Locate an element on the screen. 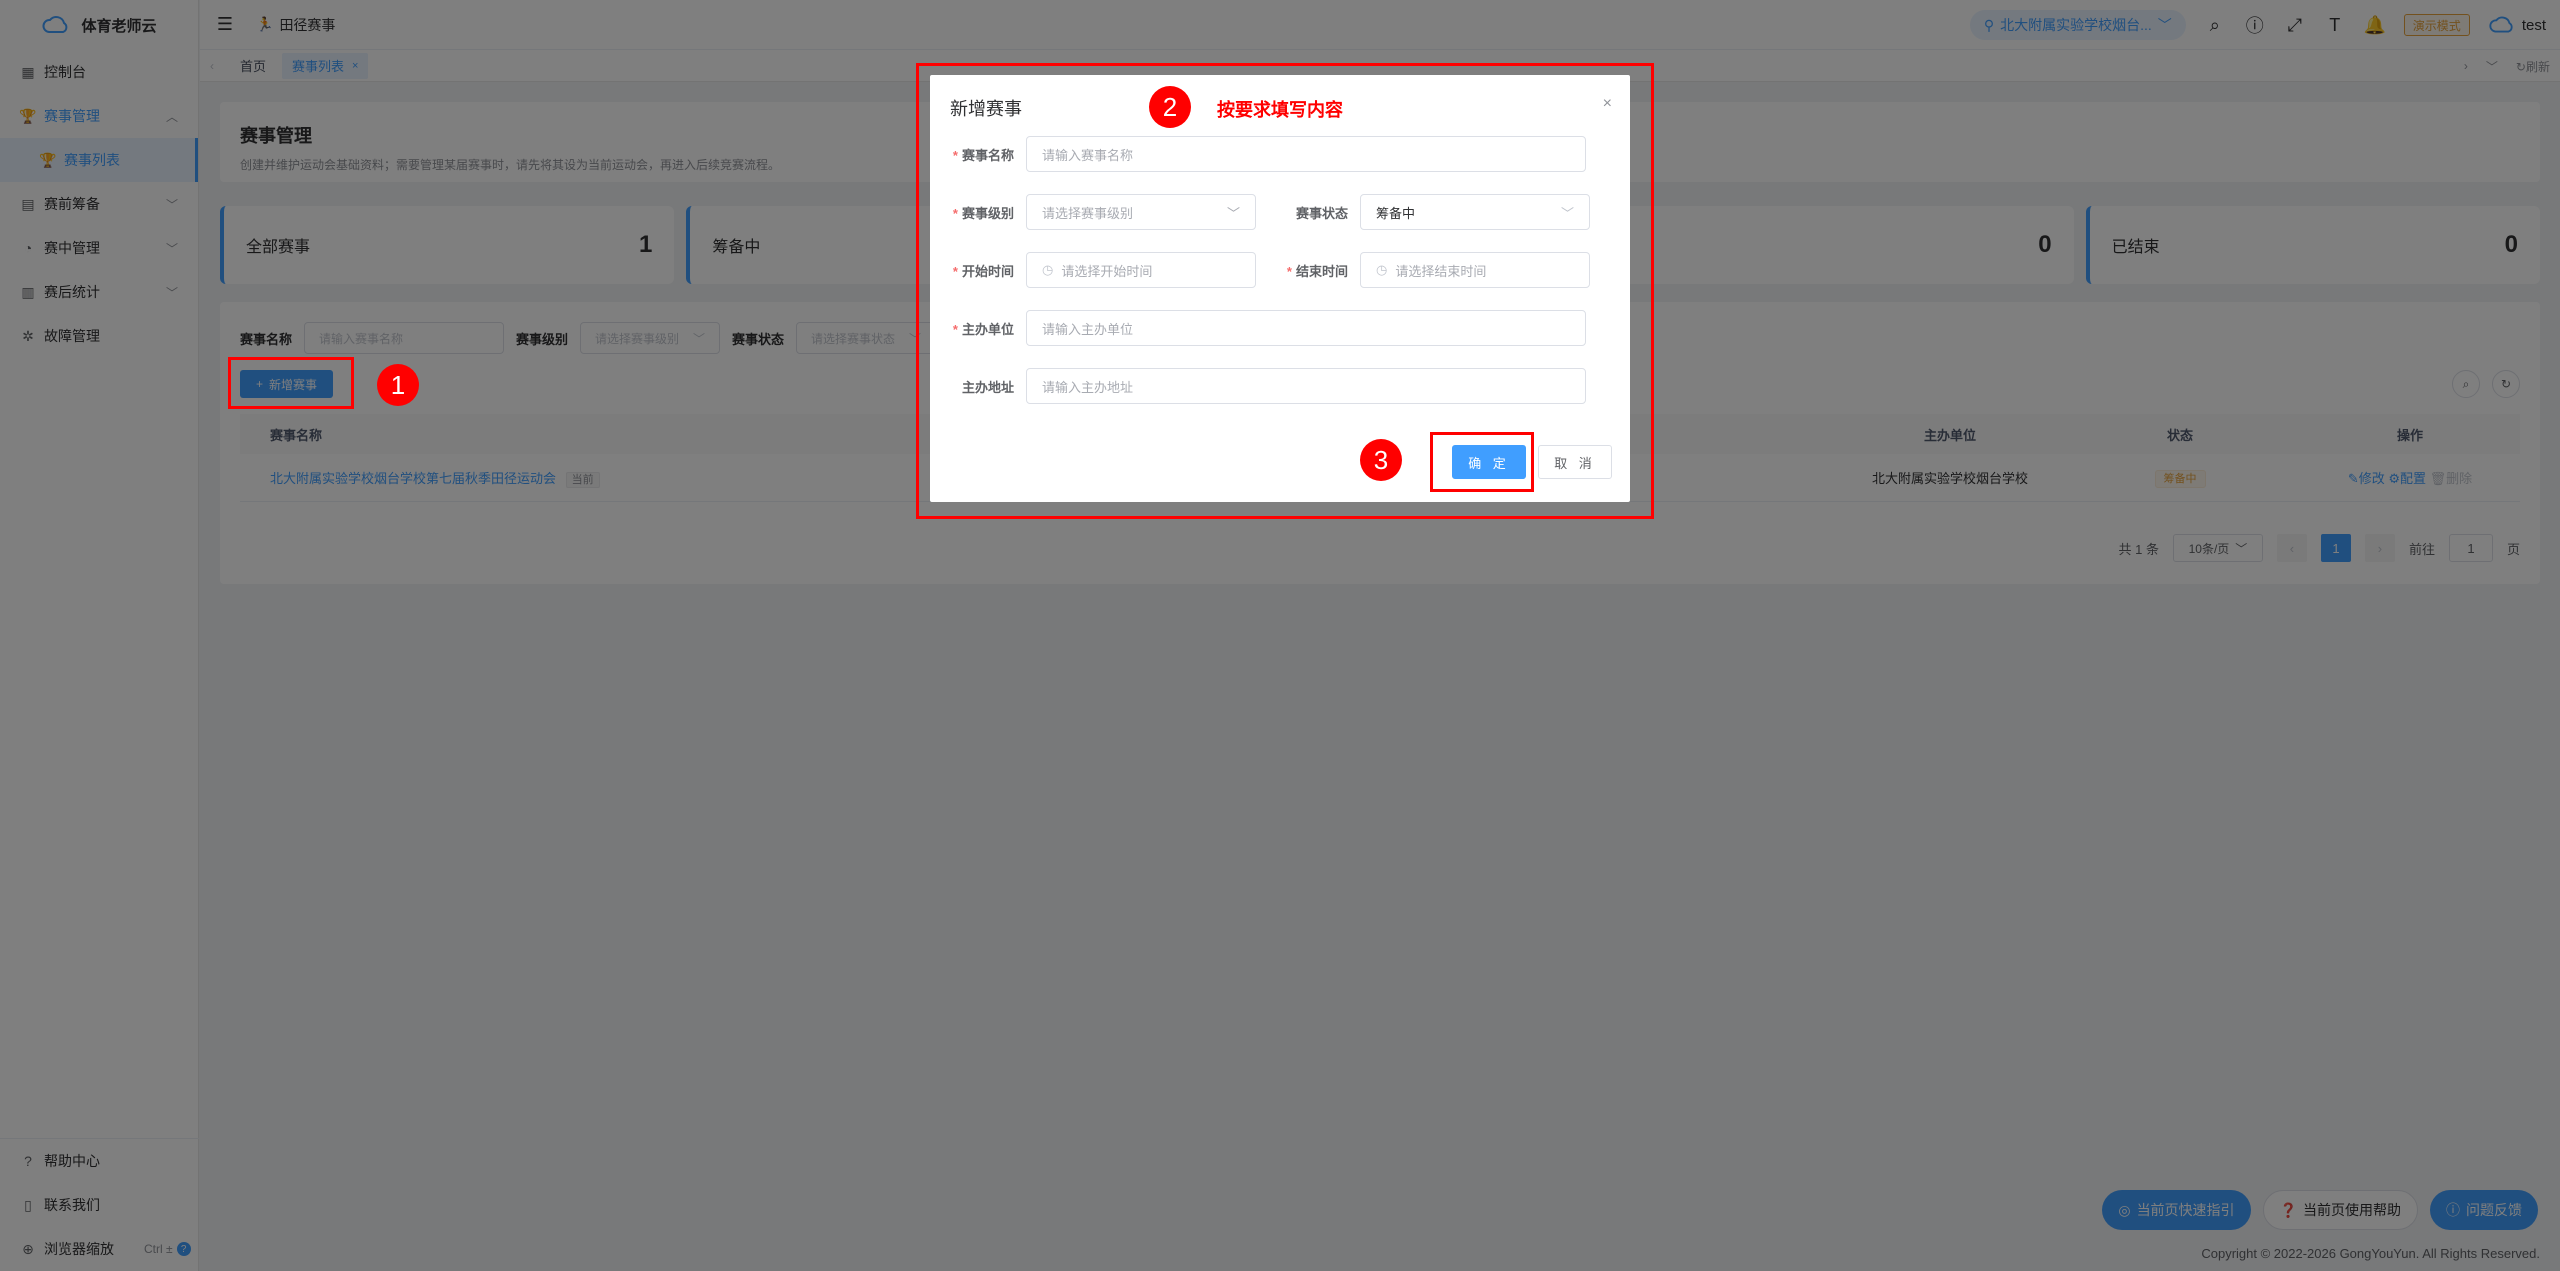 This screenshot has height=1271, width=2560. field-label: 赛事状态 is located at coordinates (1321, 213).